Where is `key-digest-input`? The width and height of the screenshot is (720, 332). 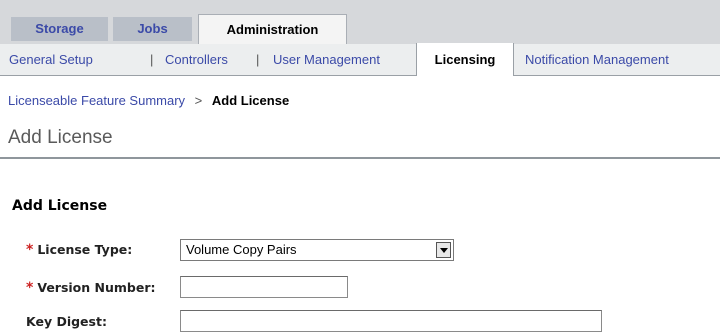 key-digest-input is located at coordinates (391, 321).